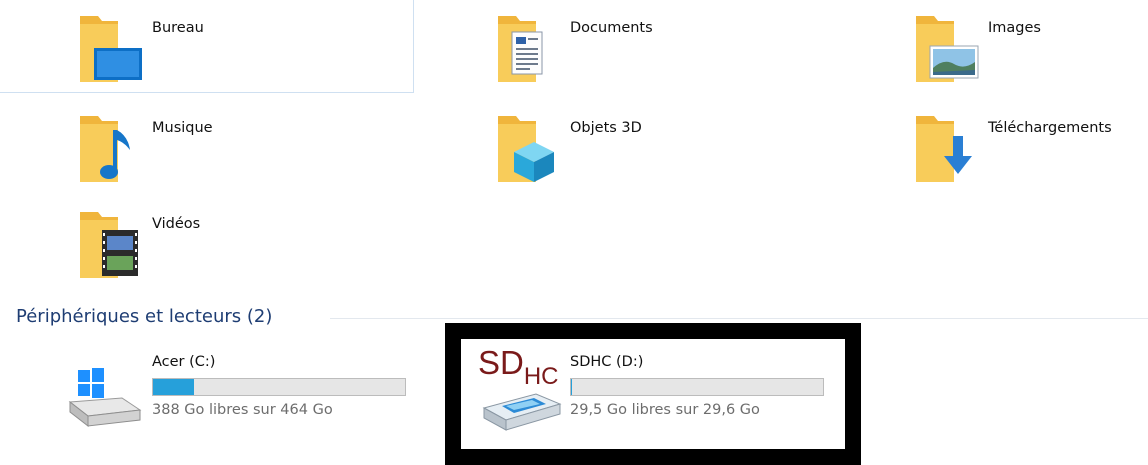 This screenshot has height=465, width=1148. Describe the element at coordinates (1014, 28) in the screenshot. I see `folder-label: Images` at that location.